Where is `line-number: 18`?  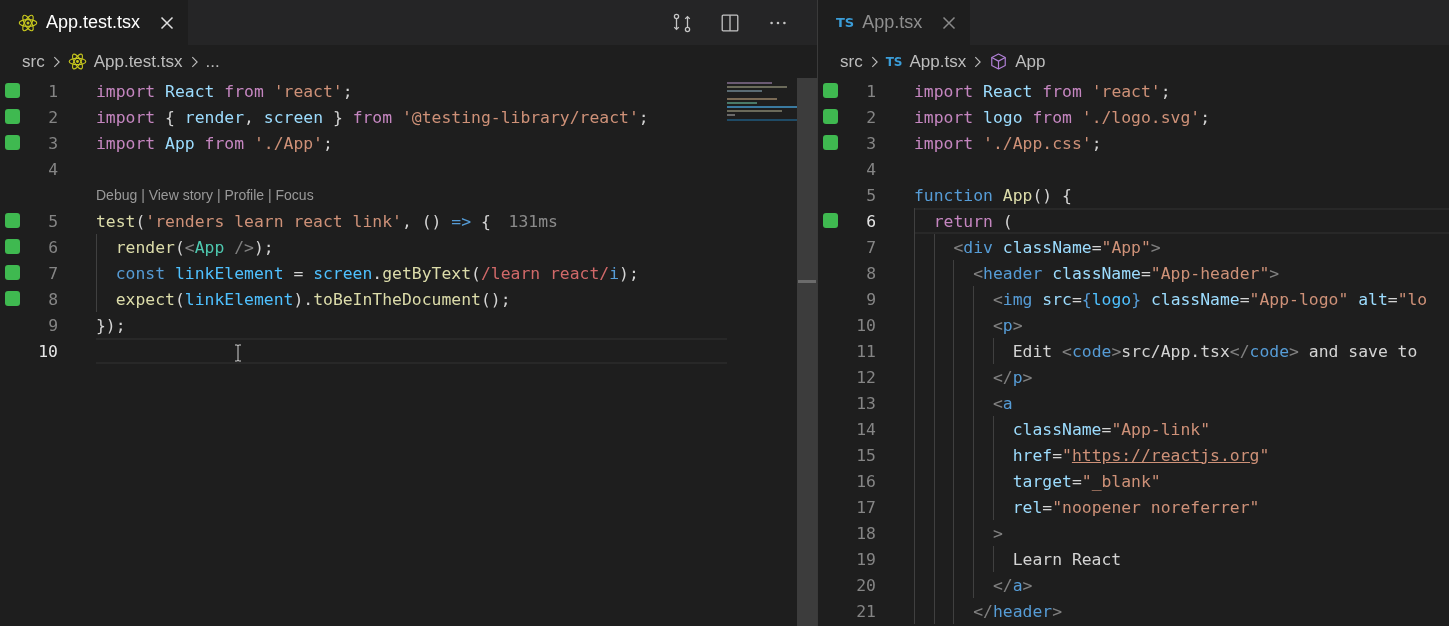
line-number: 18 is located at coordinates (866, 533).